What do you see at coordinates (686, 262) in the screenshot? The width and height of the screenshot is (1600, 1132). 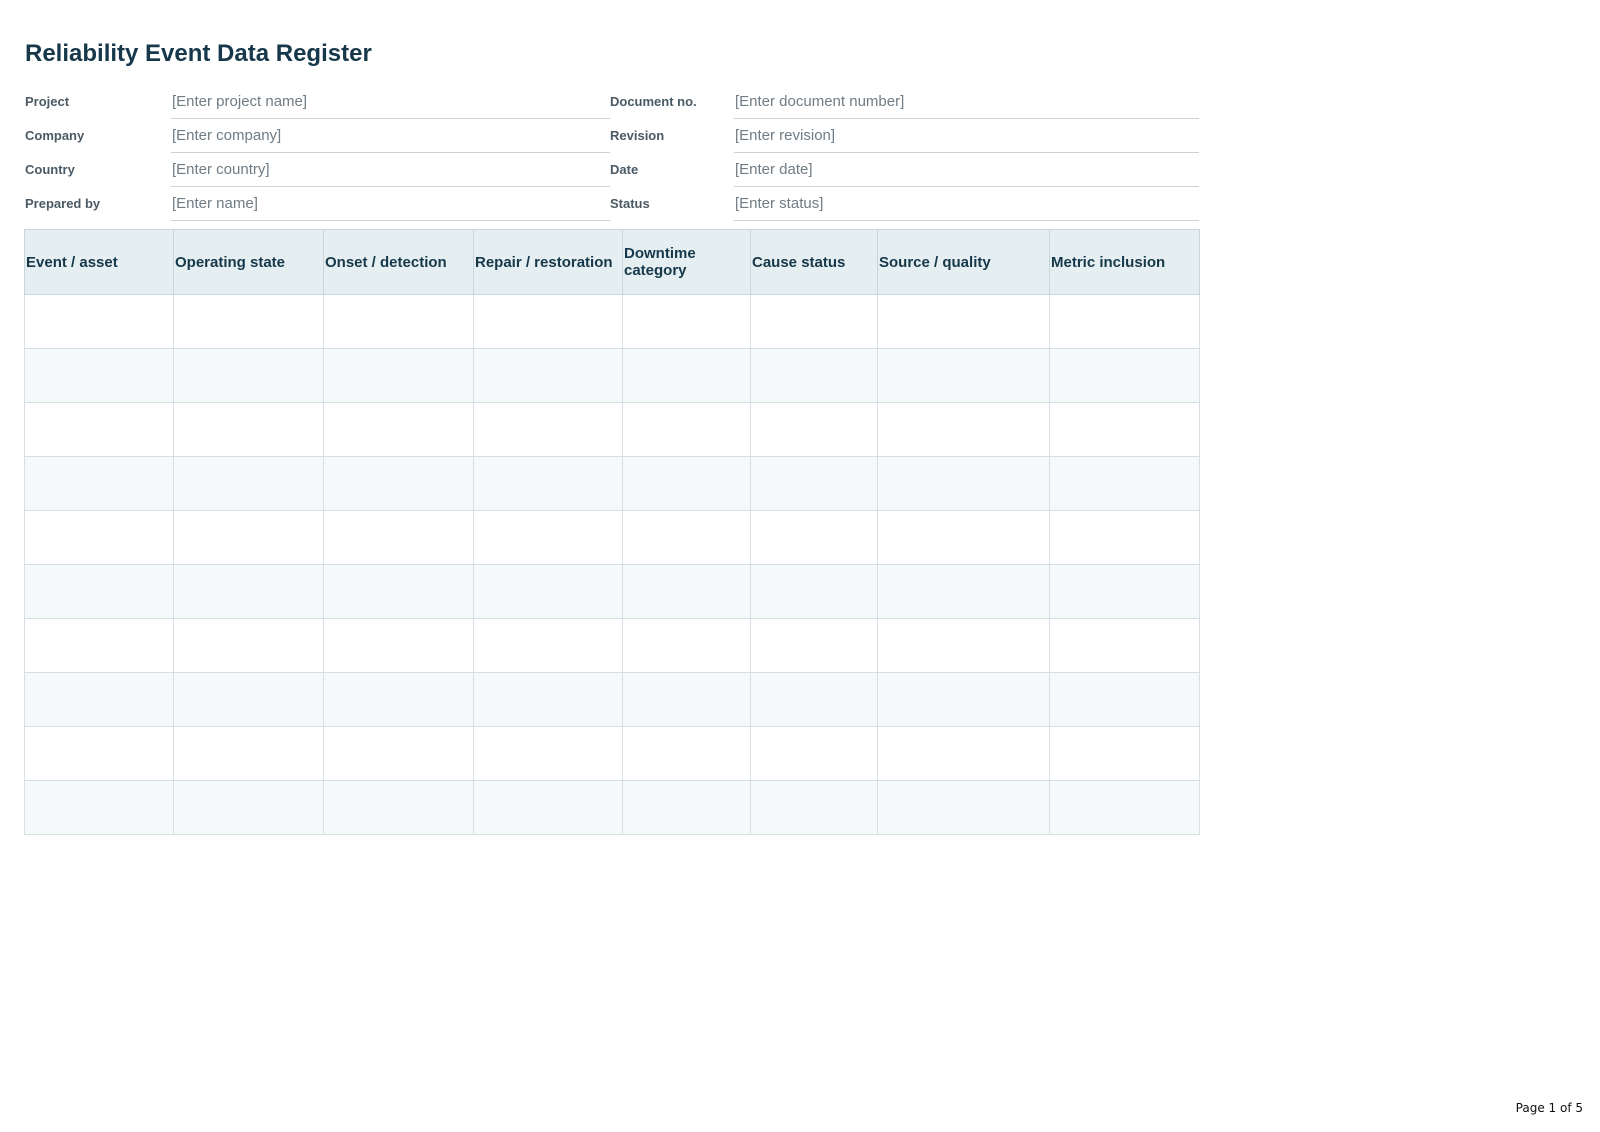 I see `column-header-downtime-category: Downtime category` at bounding box center [686, 262].